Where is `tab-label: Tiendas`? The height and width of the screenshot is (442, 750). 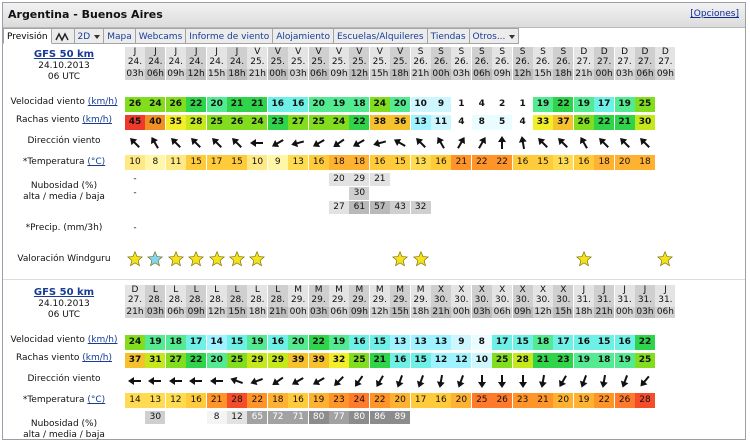
tab-label: Tiendas is located at coordinates (448, 36).